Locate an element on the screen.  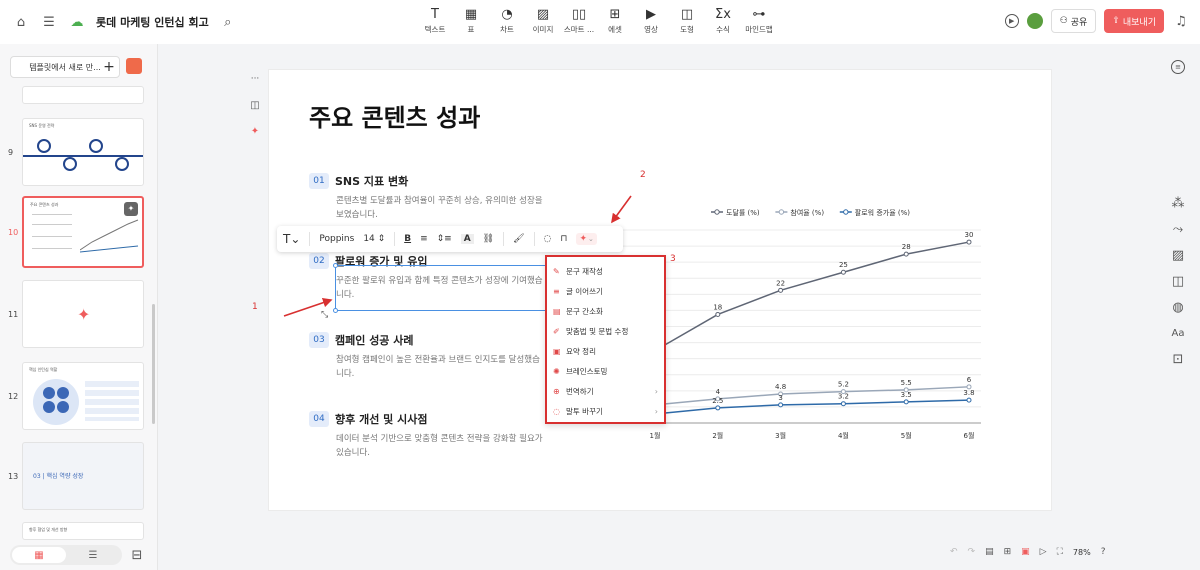
undo-icon: ↶ is located at coordinates (954, 552).